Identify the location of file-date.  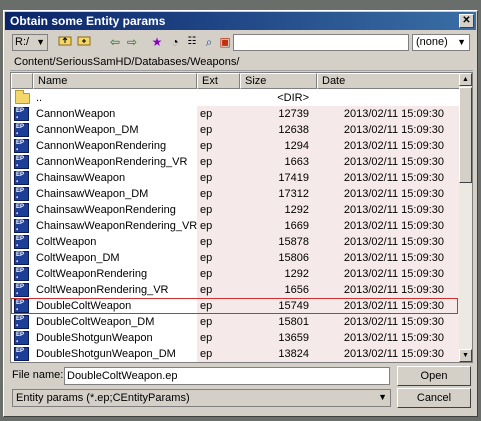
(388, 98).